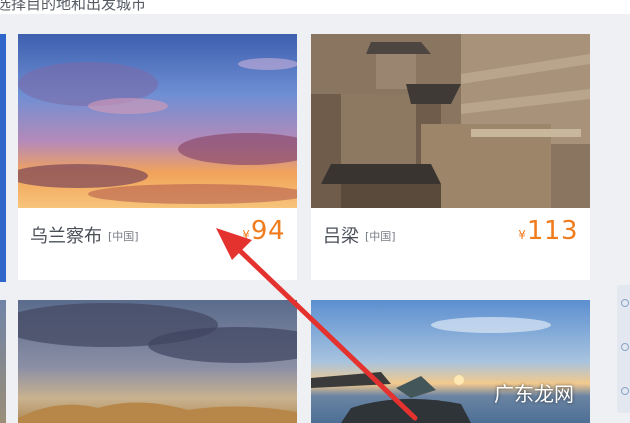 The width and height of the screenshot is (630, 423). What do you see at coordinates (315, 7) in the screenshot?
I see `top-strip: 选择目的地和出发城市` at bounding box center [315, 7].